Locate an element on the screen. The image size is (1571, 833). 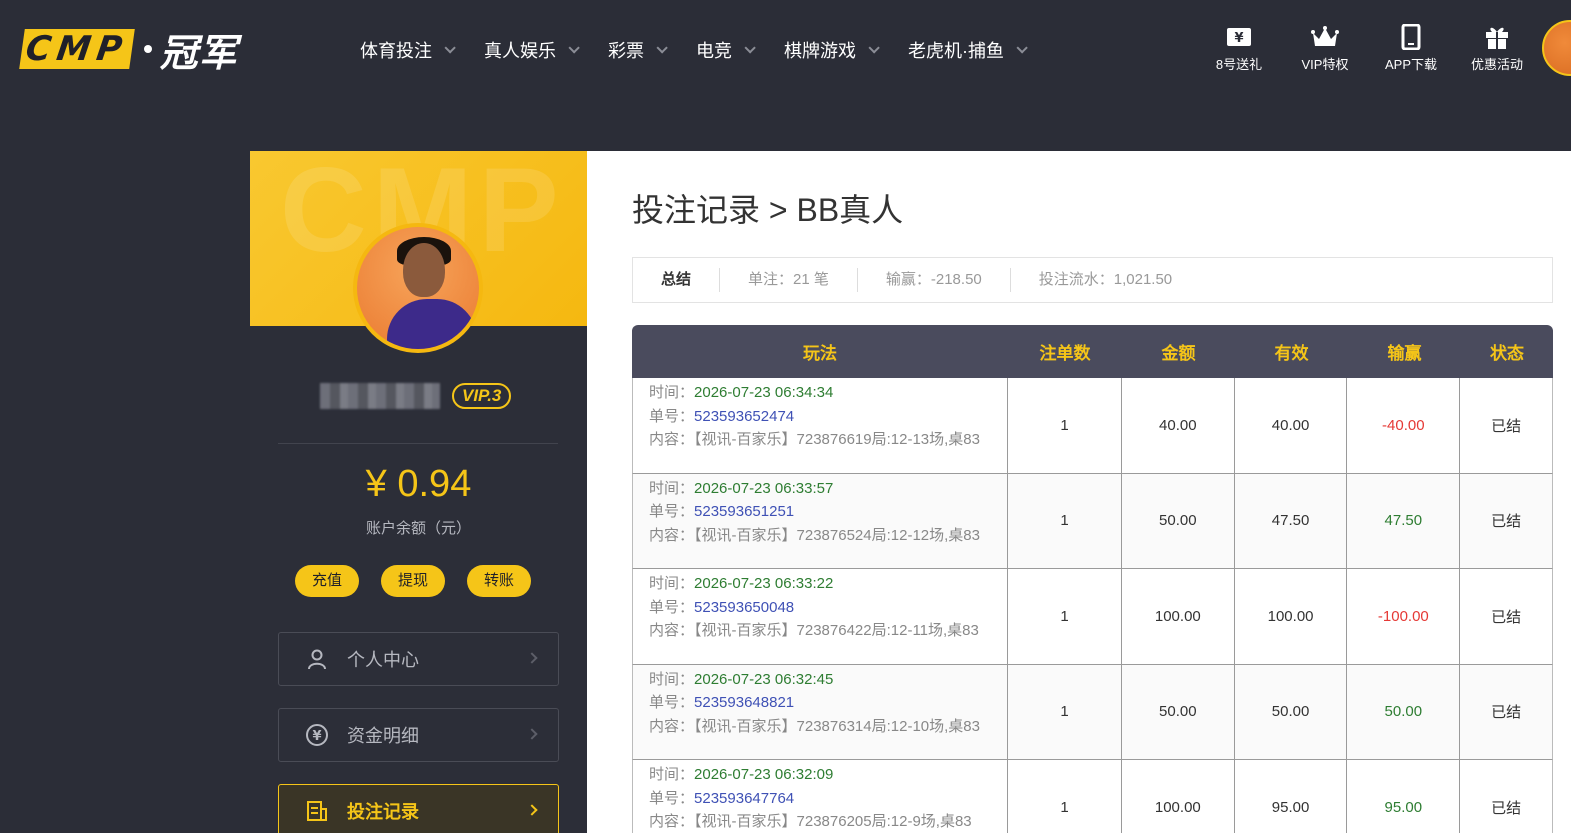
bet-order-link: 523593651251 is located at coordinates (744, 511).